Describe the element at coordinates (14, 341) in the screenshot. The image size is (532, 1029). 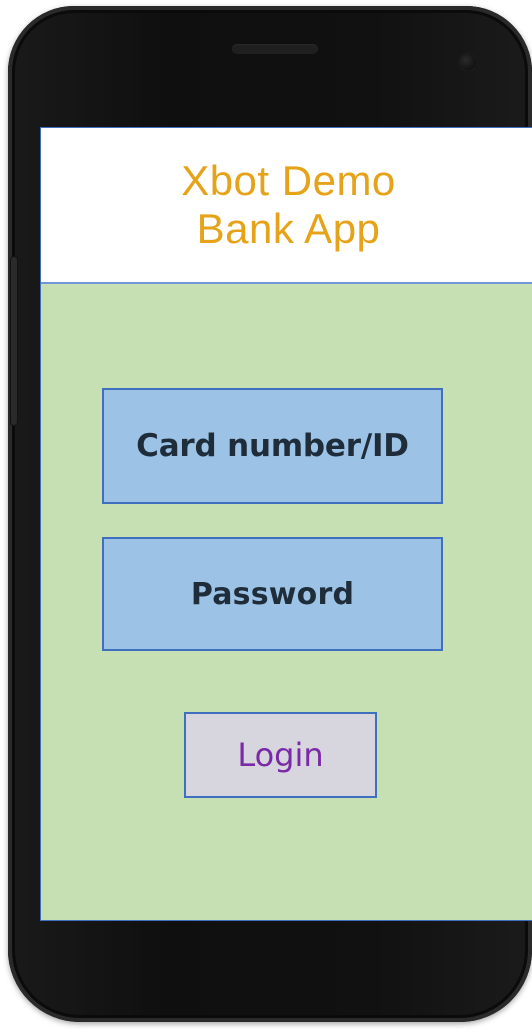
I see `side-button` at that location.